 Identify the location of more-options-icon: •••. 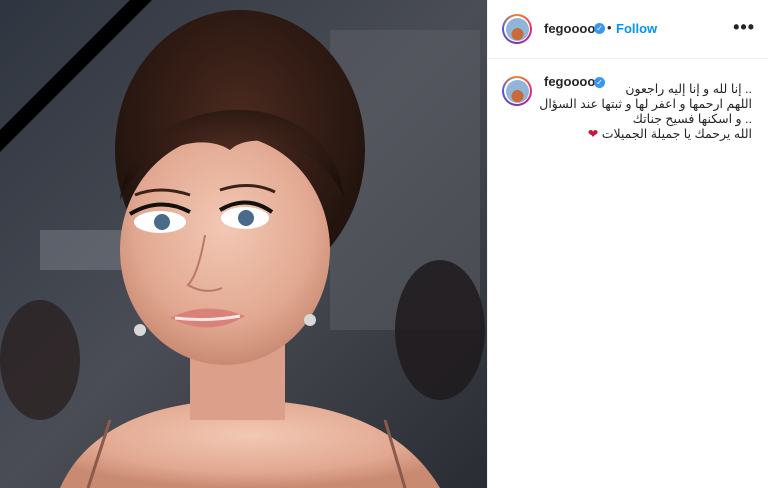
(744, 27).